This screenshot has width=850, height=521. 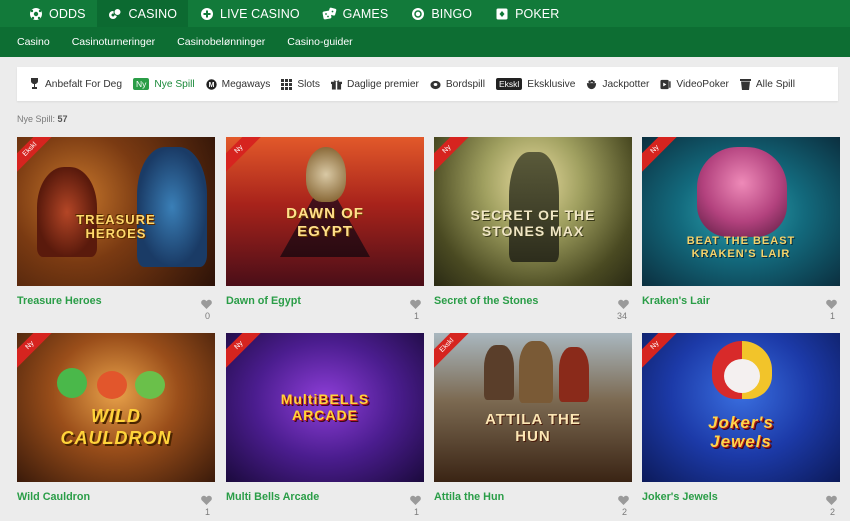 I want to click on filter-label: VideoPoker, so click(x=702, y=84).